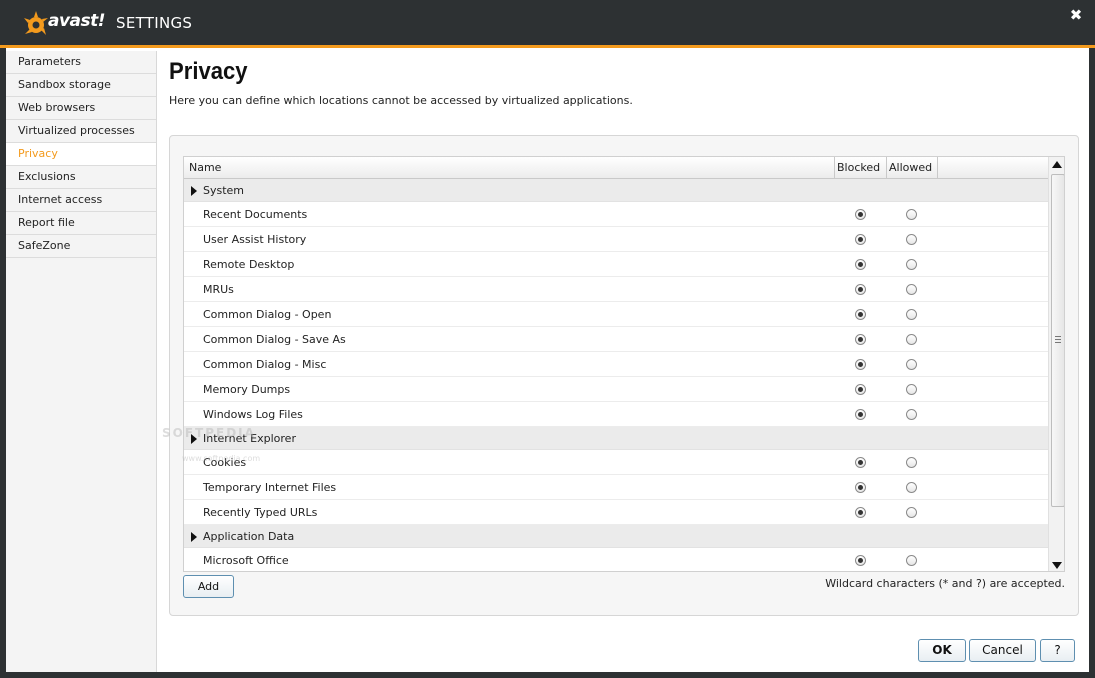 This screenshot has height=678, width=1095. What do you see at coordinates (209, 433) in the screenshot?
I see `watermark: SOFTPEDIA` at bounding box center [209, 433].